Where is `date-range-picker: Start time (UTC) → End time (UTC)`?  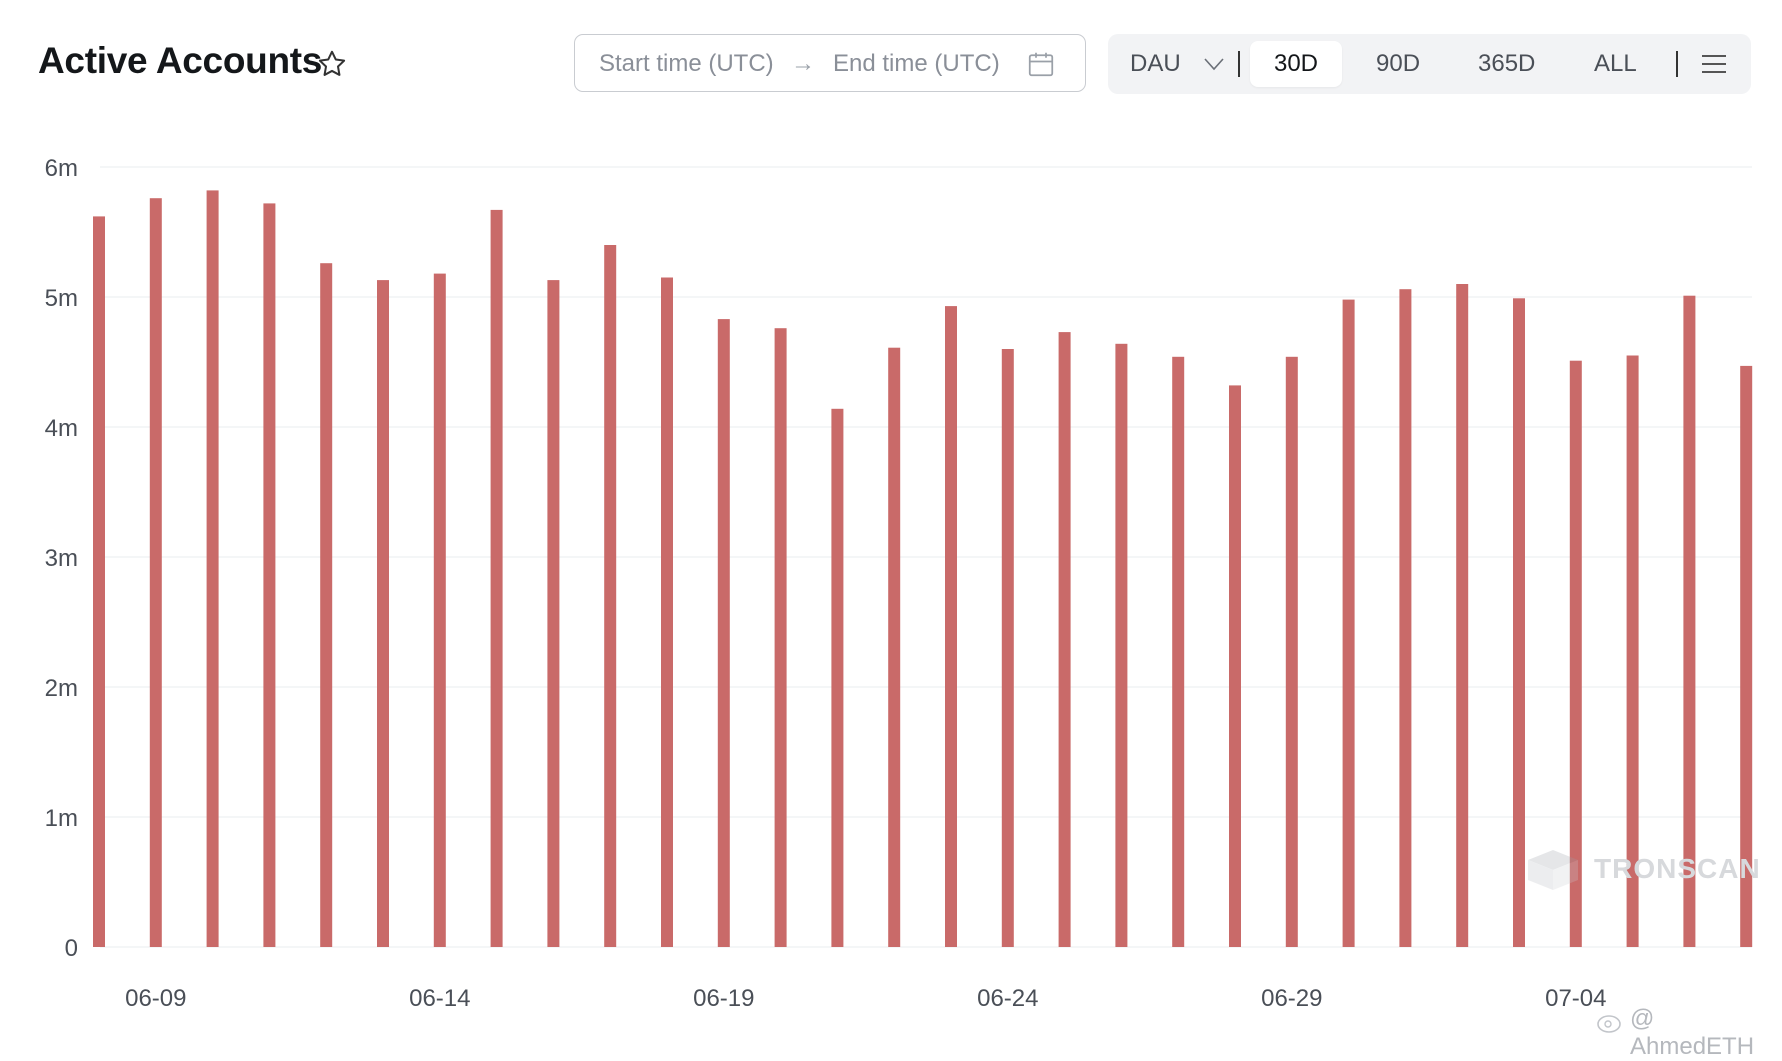
date-range-picker: Start time (UTC) → End time (UTC) is located at coordinates (830, 63).